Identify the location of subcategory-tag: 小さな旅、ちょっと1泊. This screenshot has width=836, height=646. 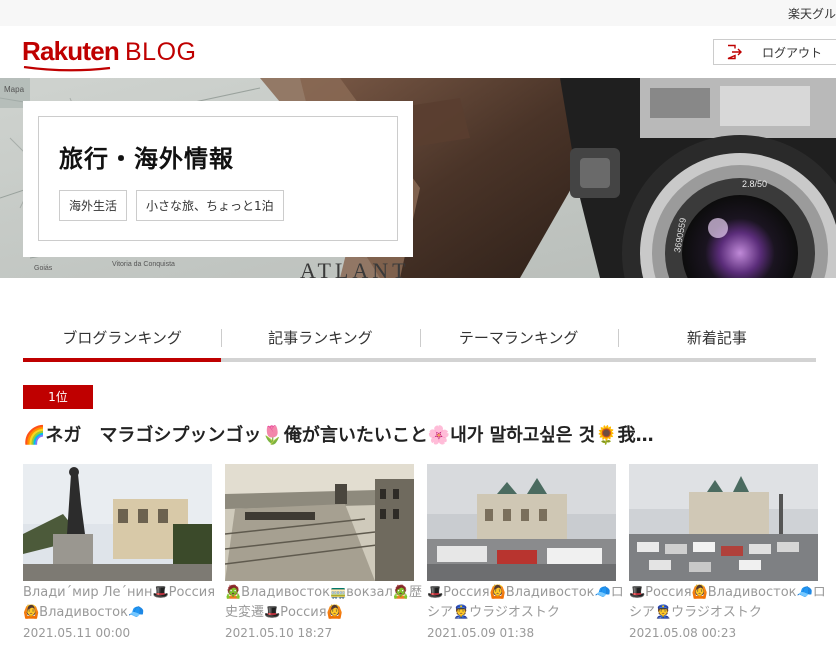
(210, 205).